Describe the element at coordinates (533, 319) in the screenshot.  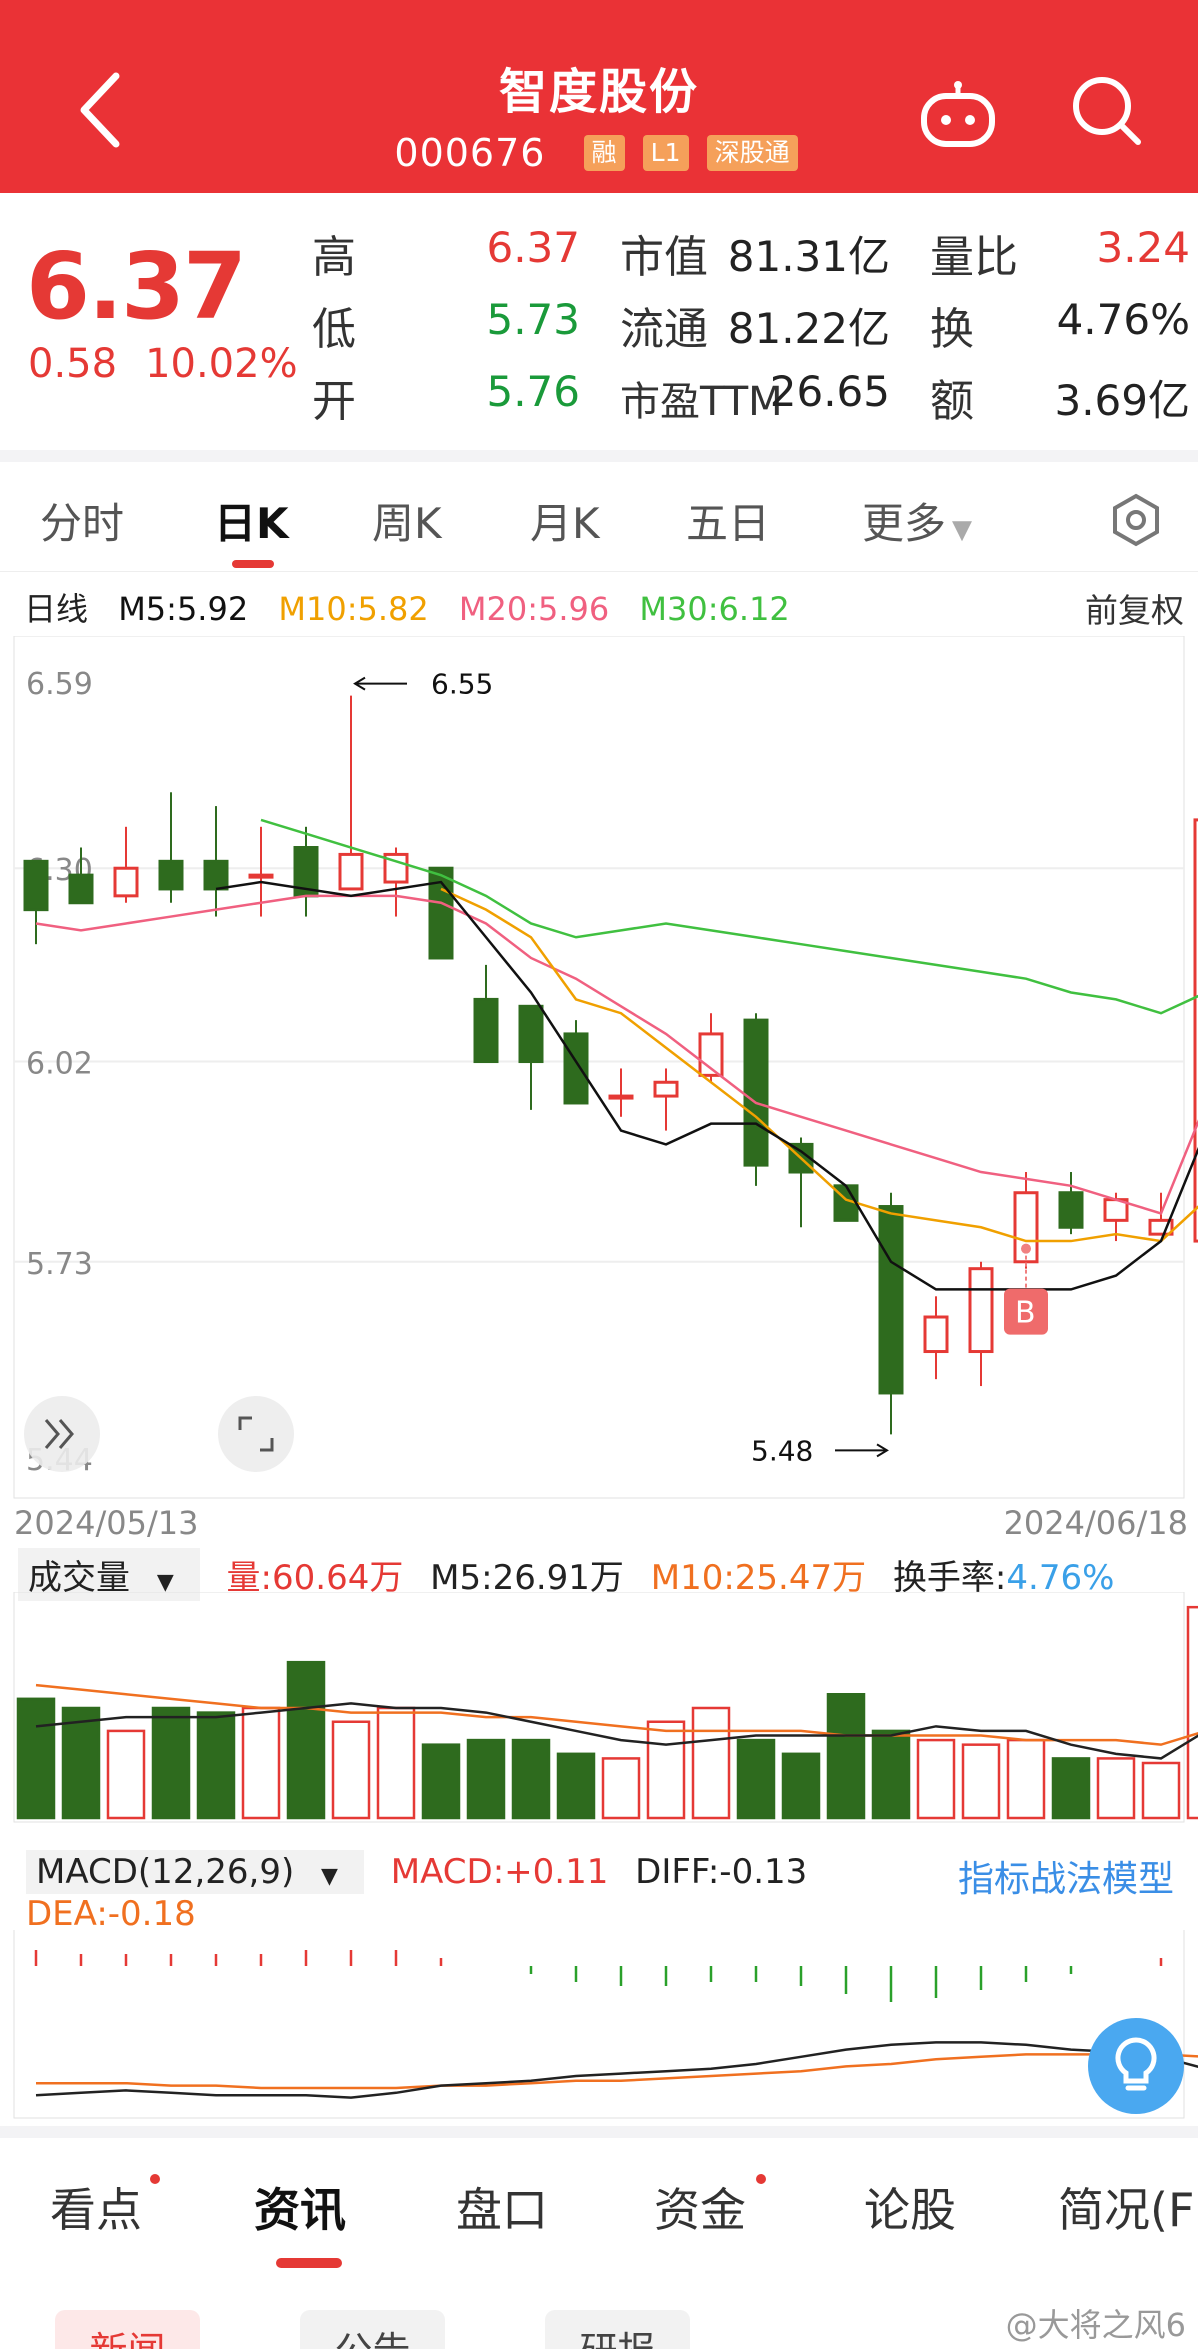
I see `low-value: 5.73` at that location.